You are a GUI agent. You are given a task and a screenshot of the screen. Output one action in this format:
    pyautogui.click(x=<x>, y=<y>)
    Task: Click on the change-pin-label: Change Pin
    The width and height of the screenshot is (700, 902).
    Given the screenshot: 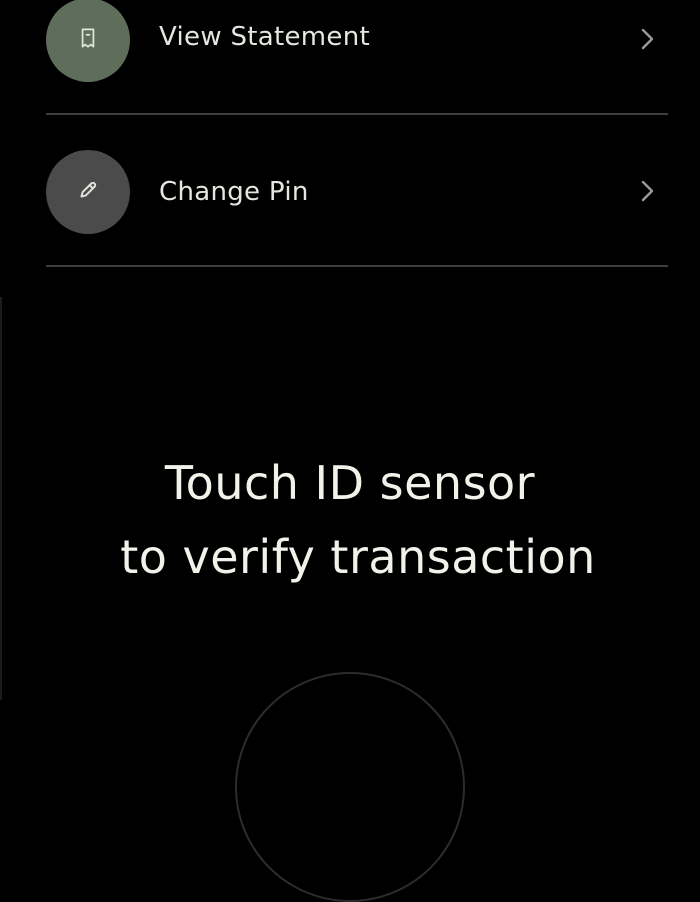 What is the action you would take?
    pyautogui.click(x=234, y=192)
    